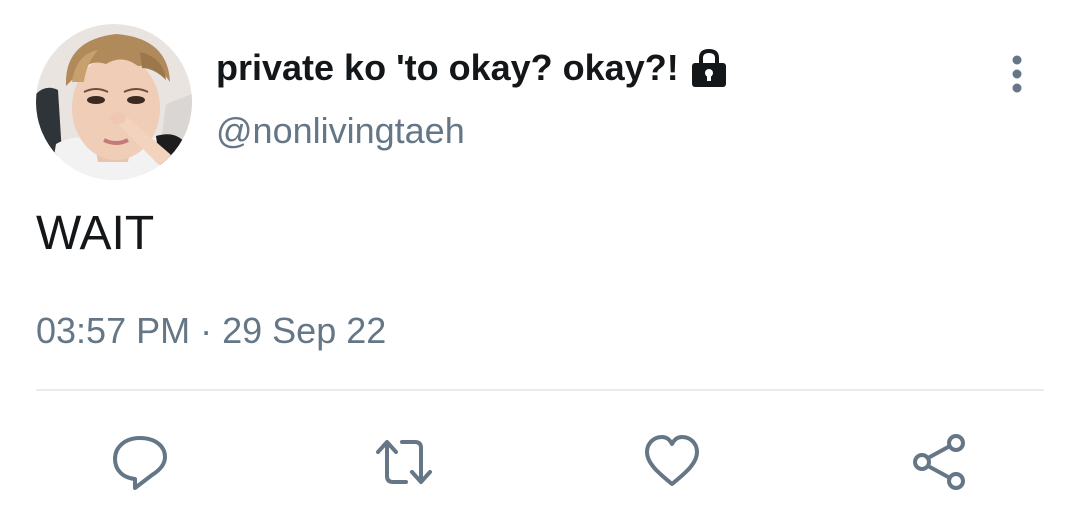 This screenshot has height=530, width=1080. I want to click on author-name-row: private ko 'to okay? okay?!, so click(473, 68).